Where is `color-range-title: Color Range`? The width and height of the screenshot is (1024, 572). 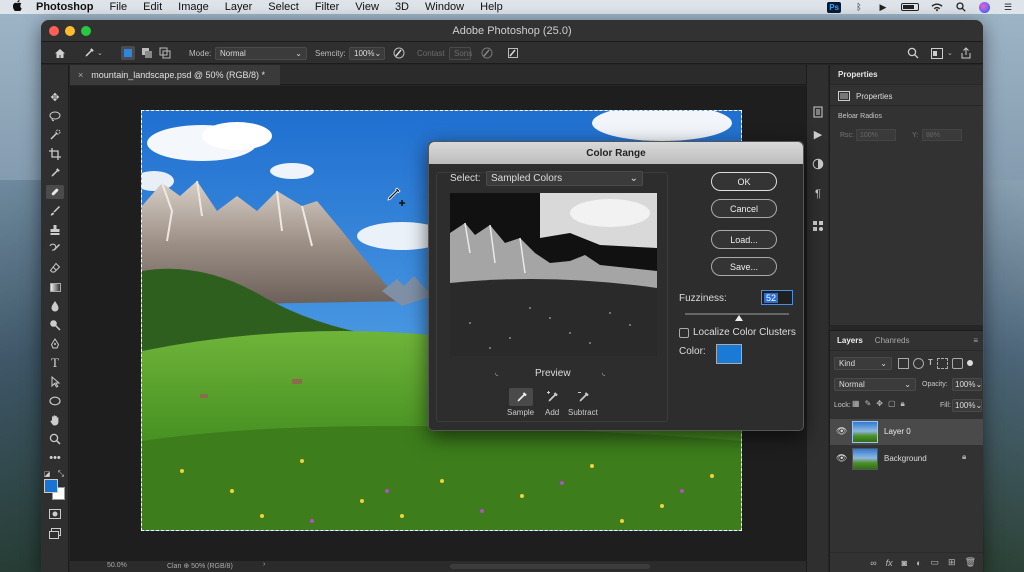 color-range-title: Color Range is located at coordinates (616, 153).